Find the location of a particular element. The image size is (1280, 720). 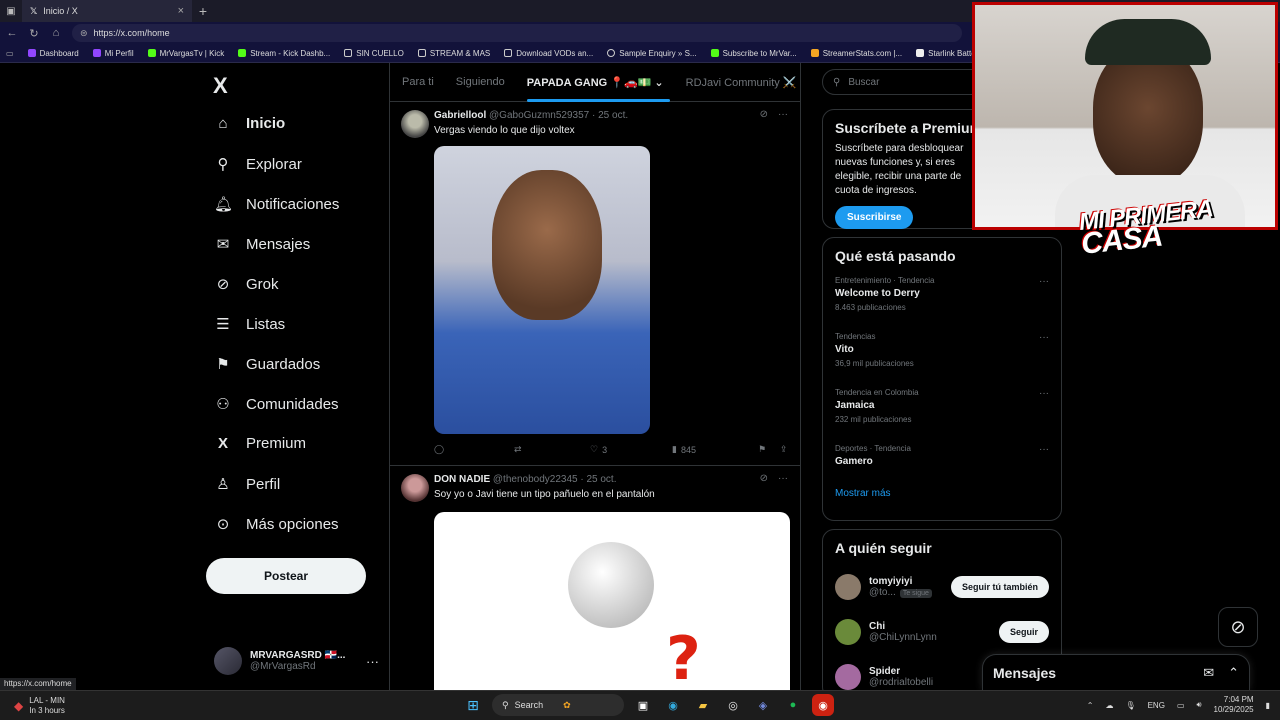

new-tab-button: + is located at coordinates (203, 11).